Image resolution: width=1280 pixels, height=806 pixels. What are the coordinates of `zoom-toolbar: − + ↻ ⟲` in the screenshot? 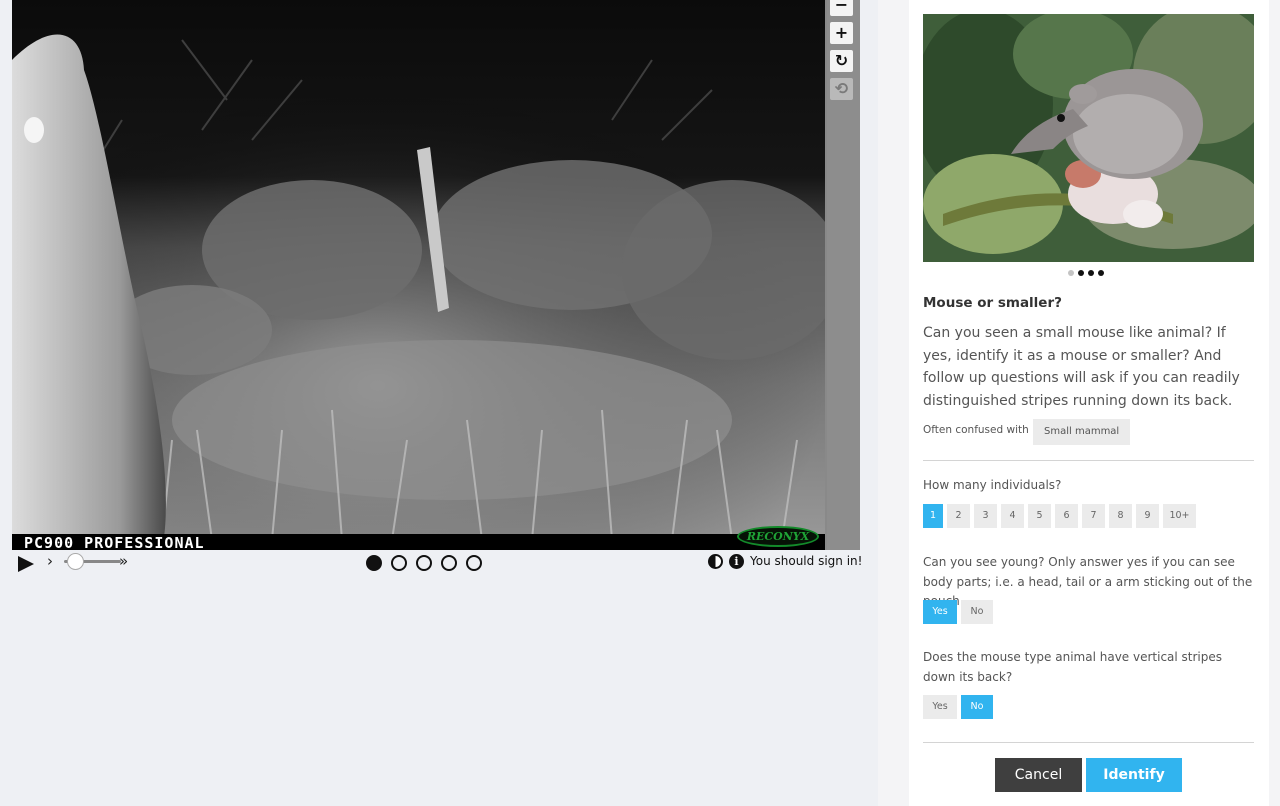 It's located at (843, 275).